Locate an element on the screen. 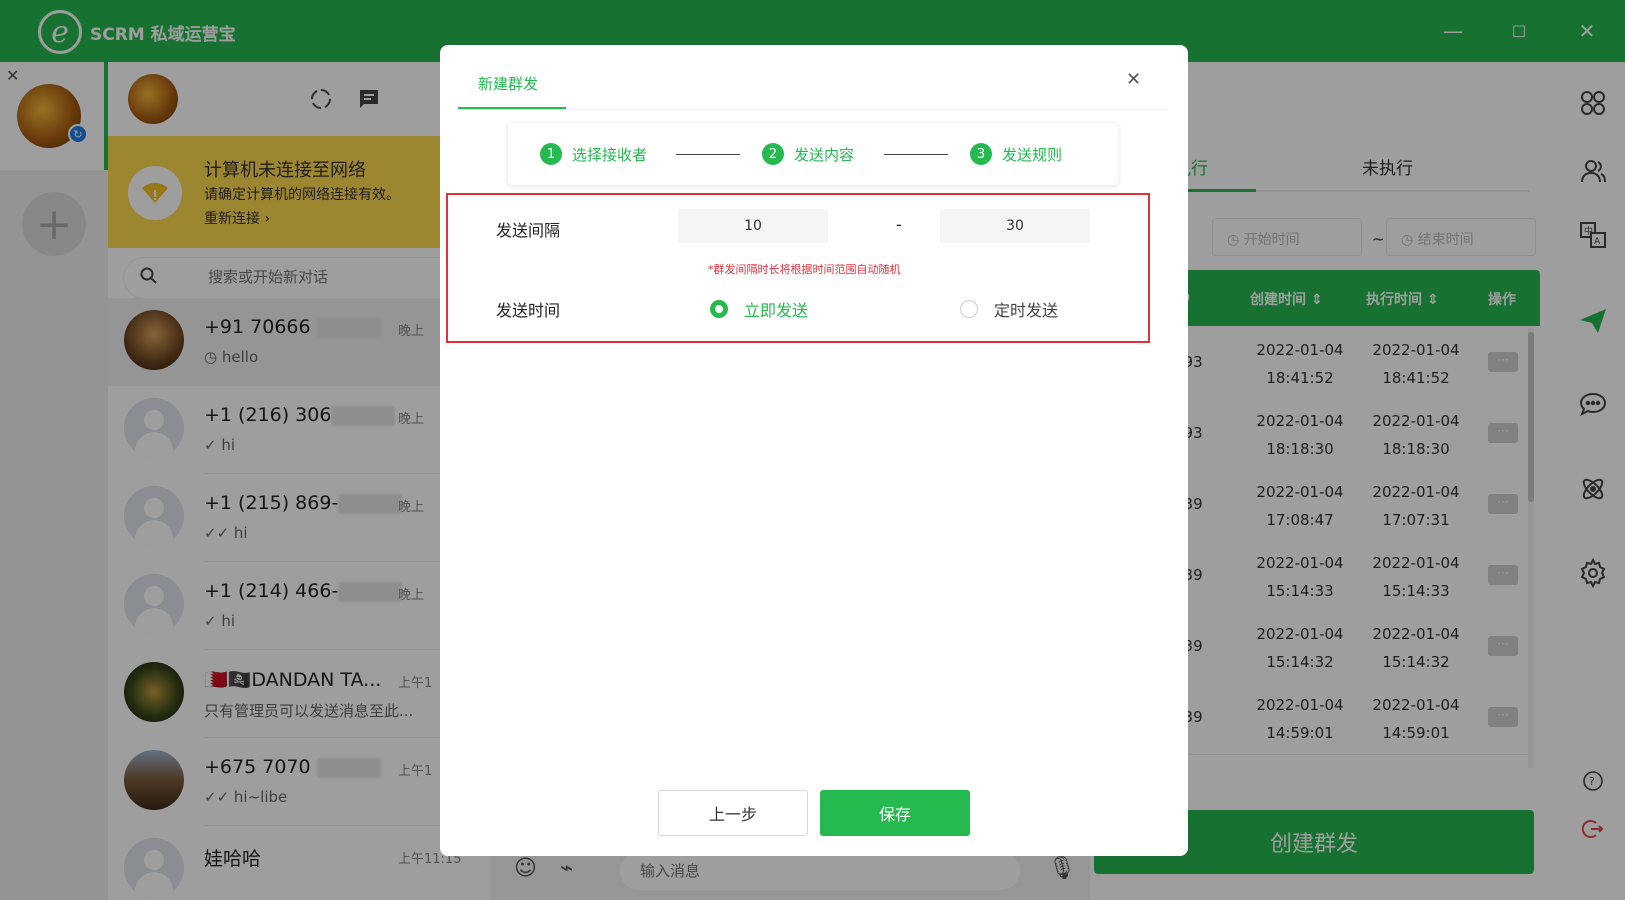  interval-max-input is located at coordinates (1015, 226).